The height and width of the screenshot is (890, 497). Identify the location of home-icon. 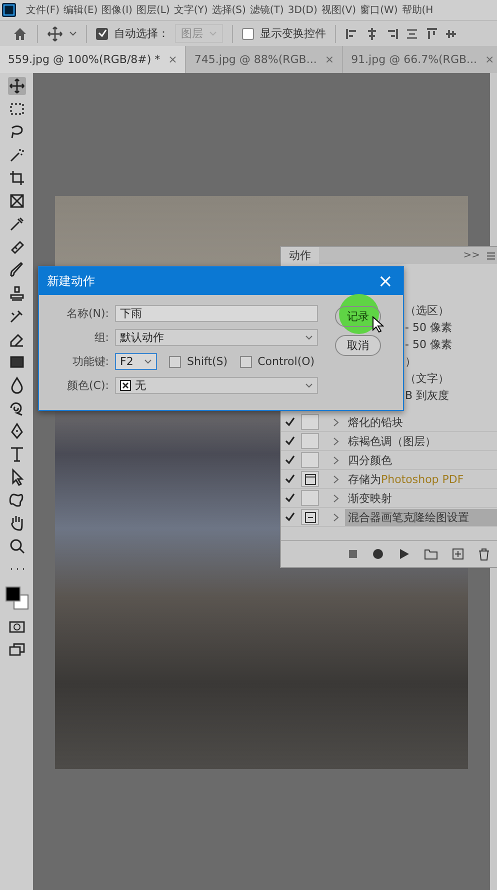
(20, 34).